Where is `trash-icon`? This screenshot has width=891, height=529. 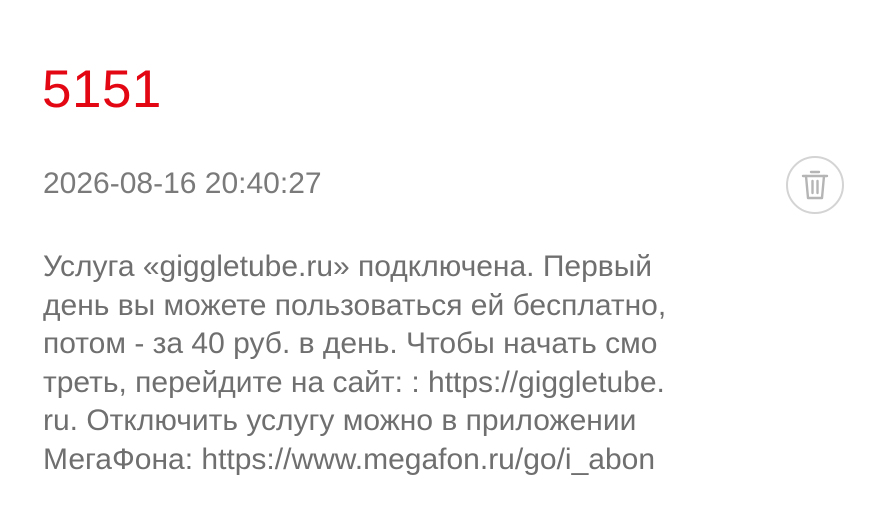 trash-icon is located at coordinates (815, 185).